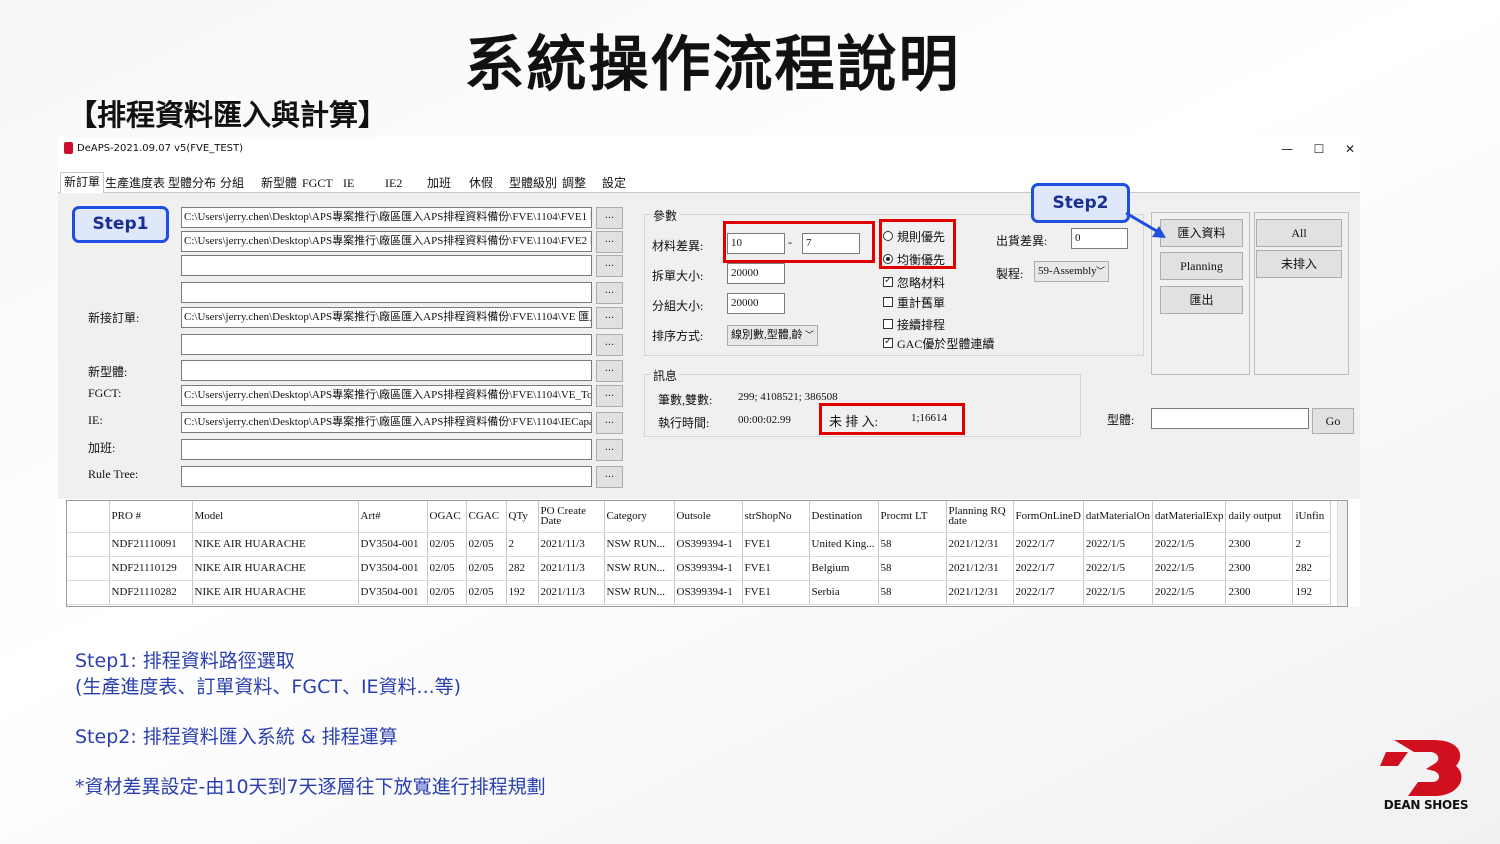 The image size is (1500, 844). What do you see at coordinates (1350, 149) in the screenshot?
I see `close-button: ✕` at bounding box center [1350, 149].